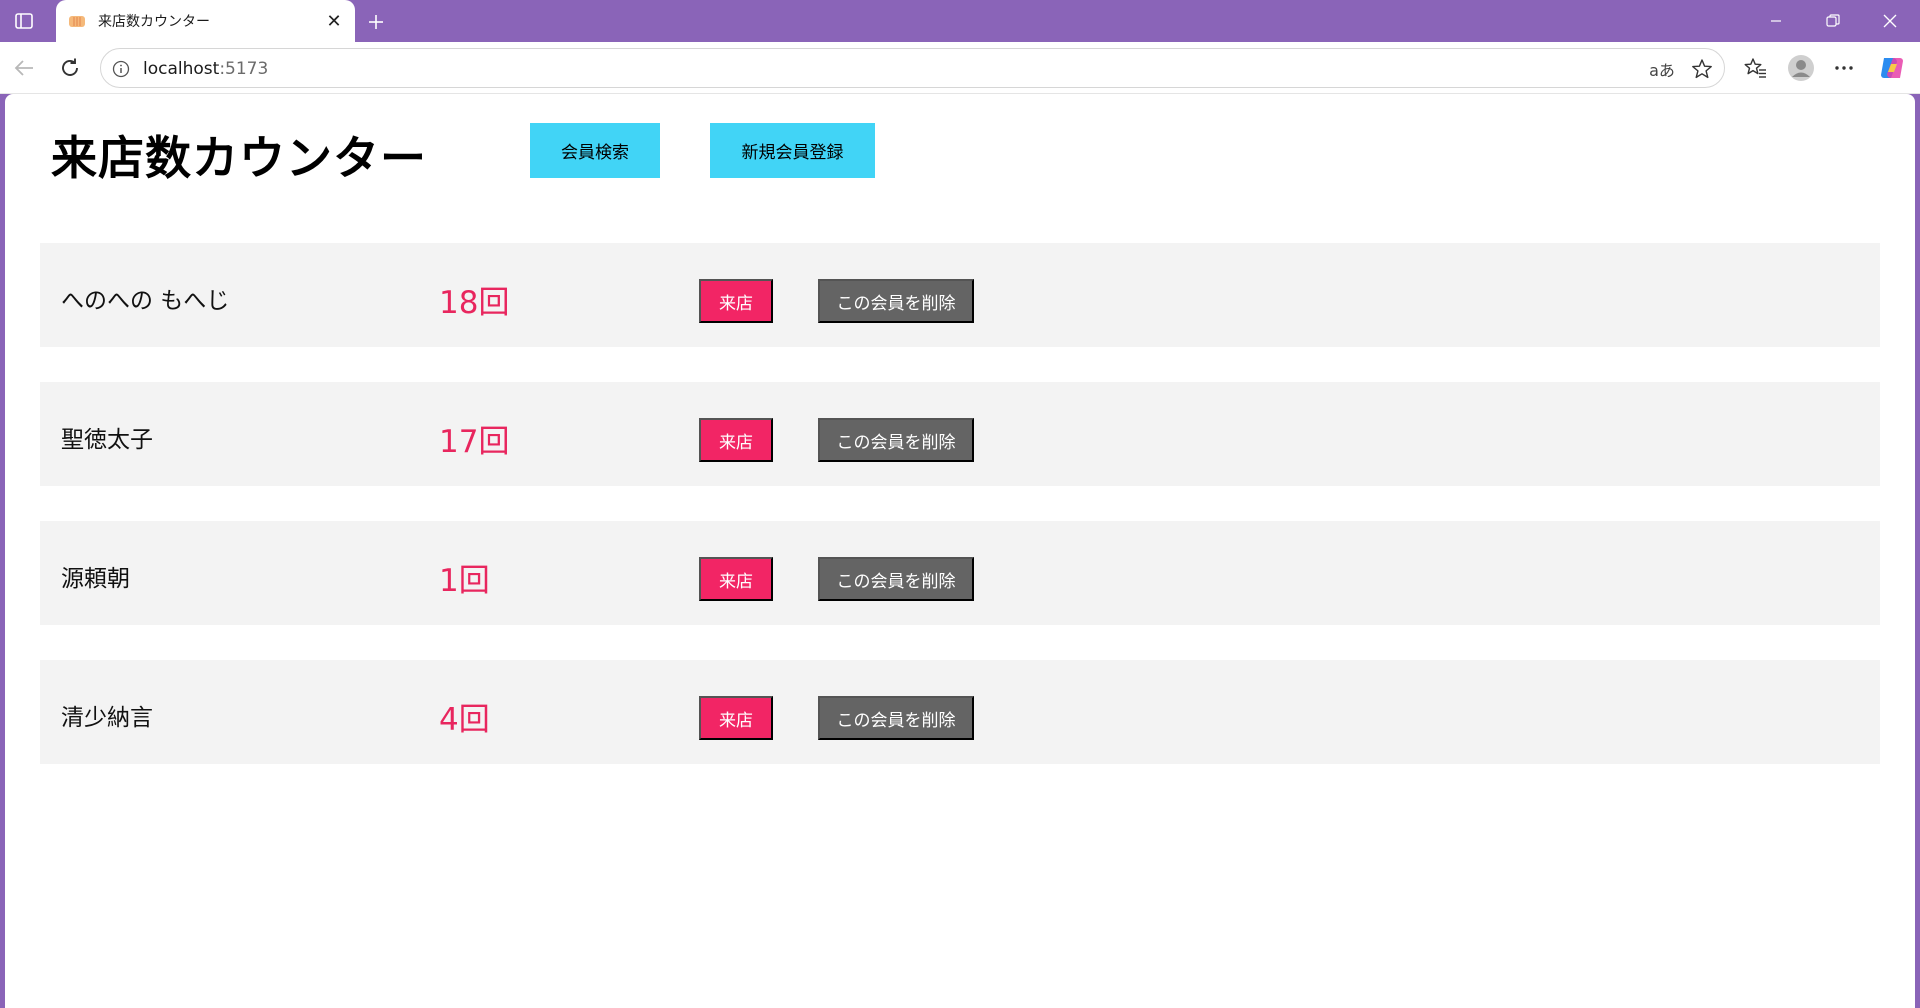 The height and width of the screenshot is (1008, 1920). What do you see at coordinates (145, 301) in the screenshot?
I see `member-name: へのへの もへじ` at bounding box center [145, 301].